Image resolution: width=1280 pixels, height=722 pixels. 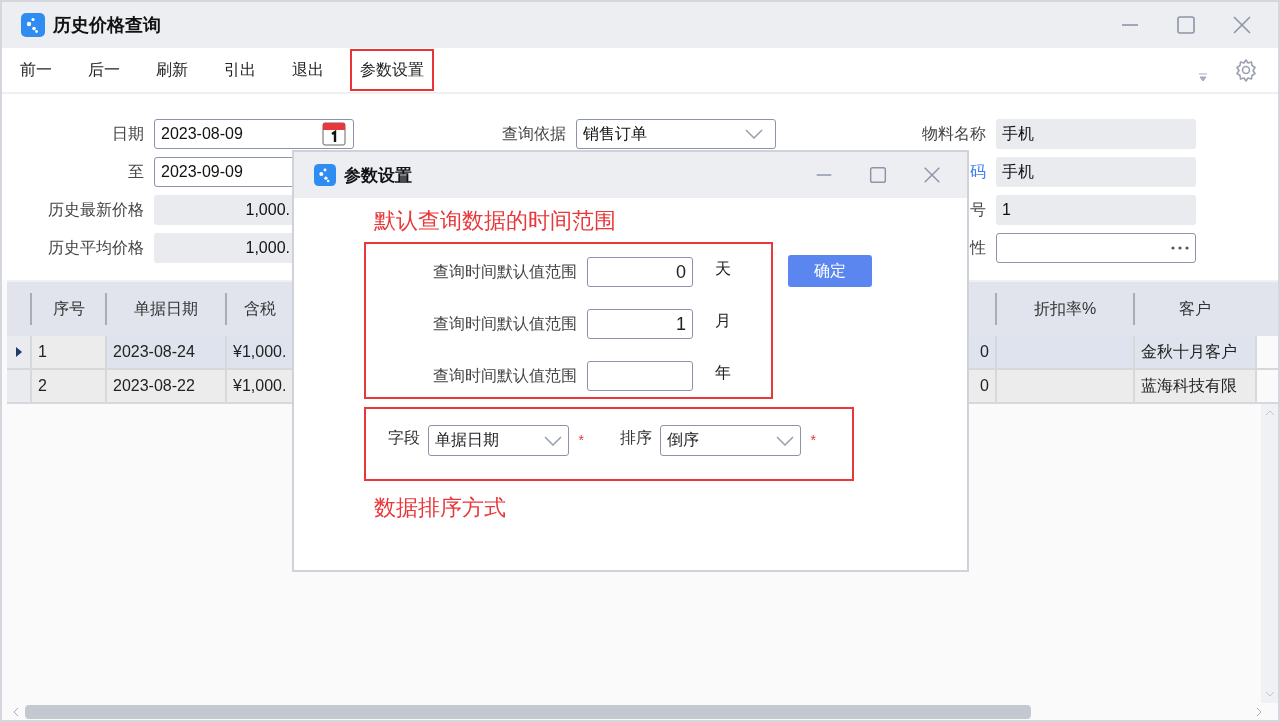 What do you see at coordinates (676, 134) in the screenshot?
I see `select-field: 销售订单` at bounding box center [676, 134].